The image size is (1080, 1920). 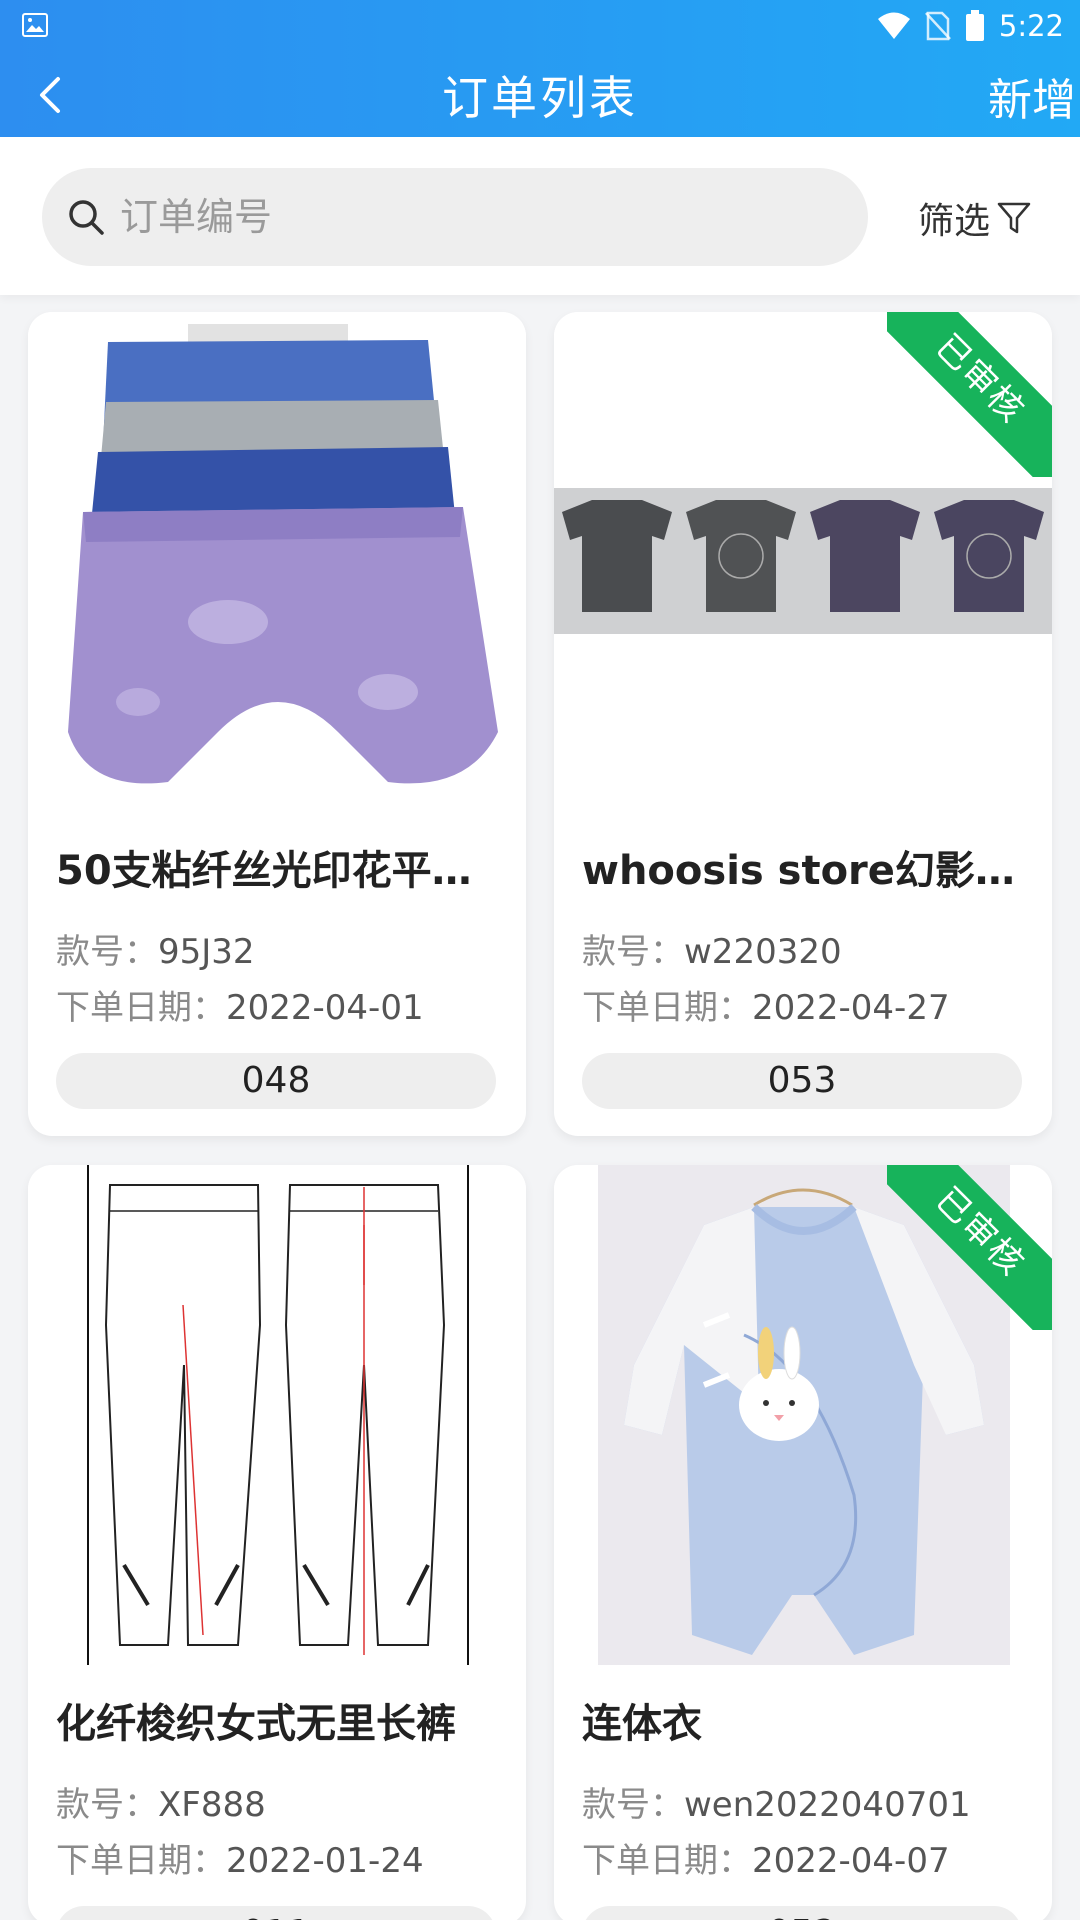 I want to click on funnel-icon, so click(x=1014, y=218).